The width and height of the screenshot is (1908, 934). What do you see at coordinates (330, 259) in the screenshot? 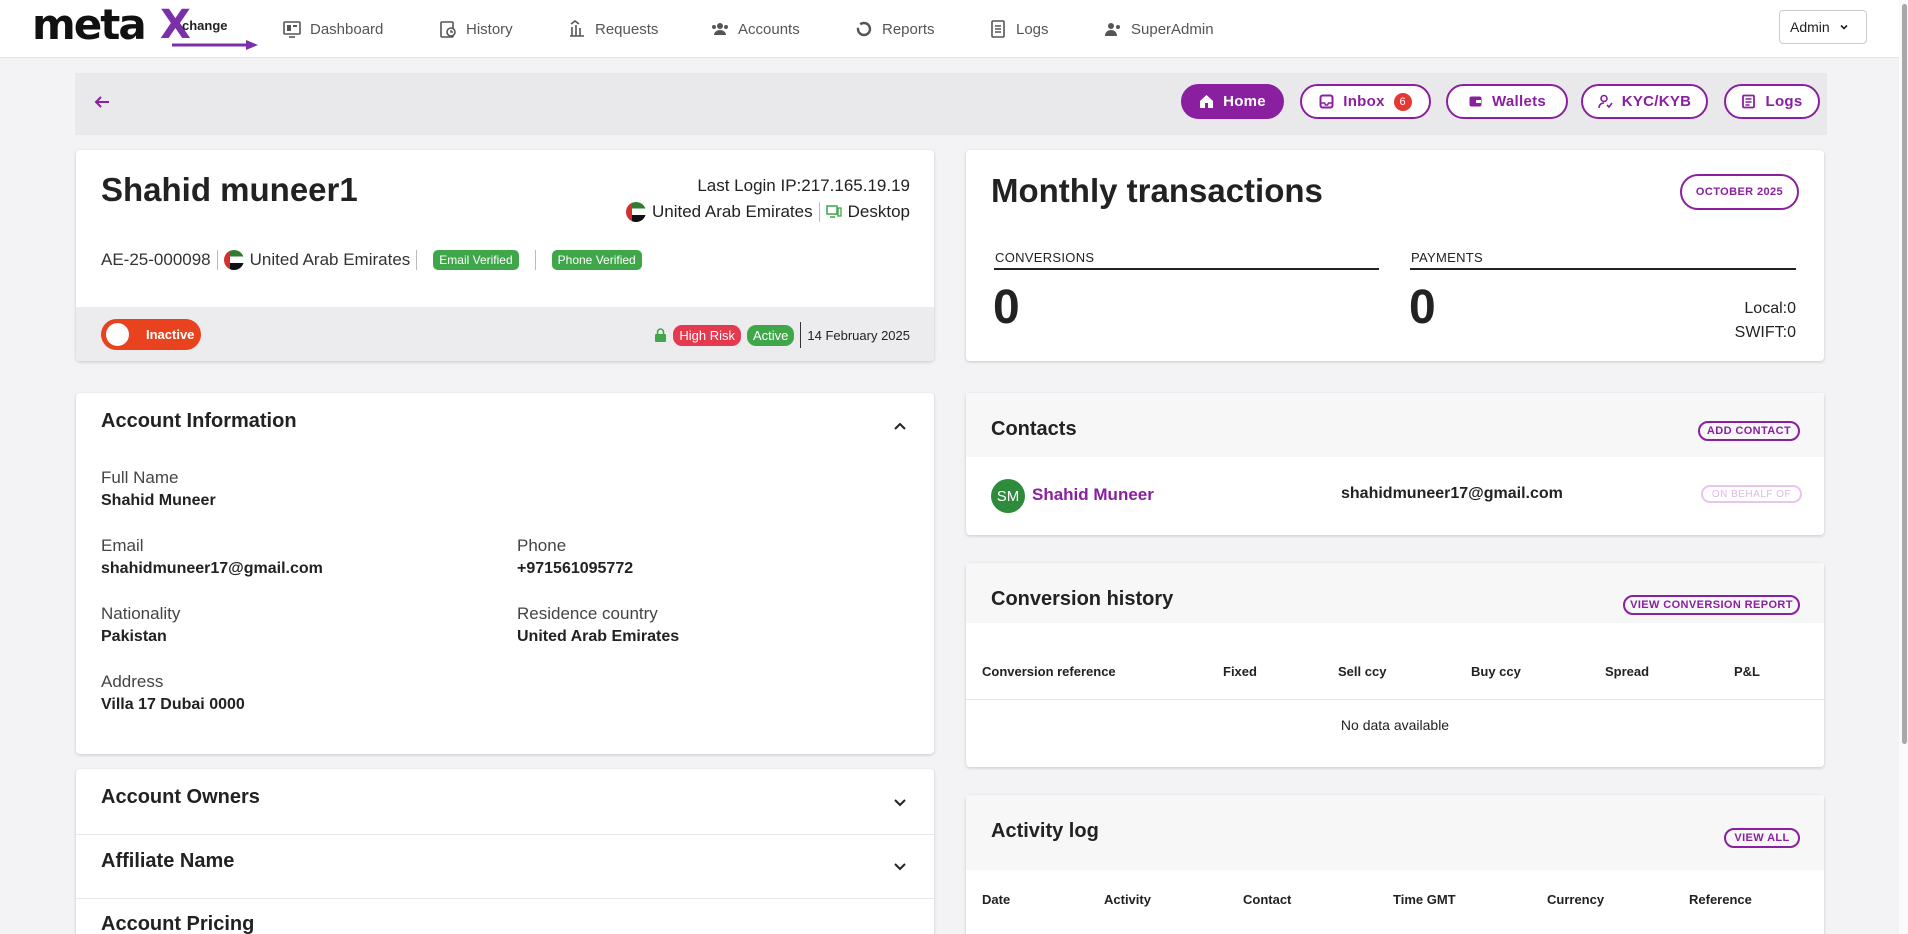
I see `account-country: United Arab Emirates` at bounding box center [330, 259].